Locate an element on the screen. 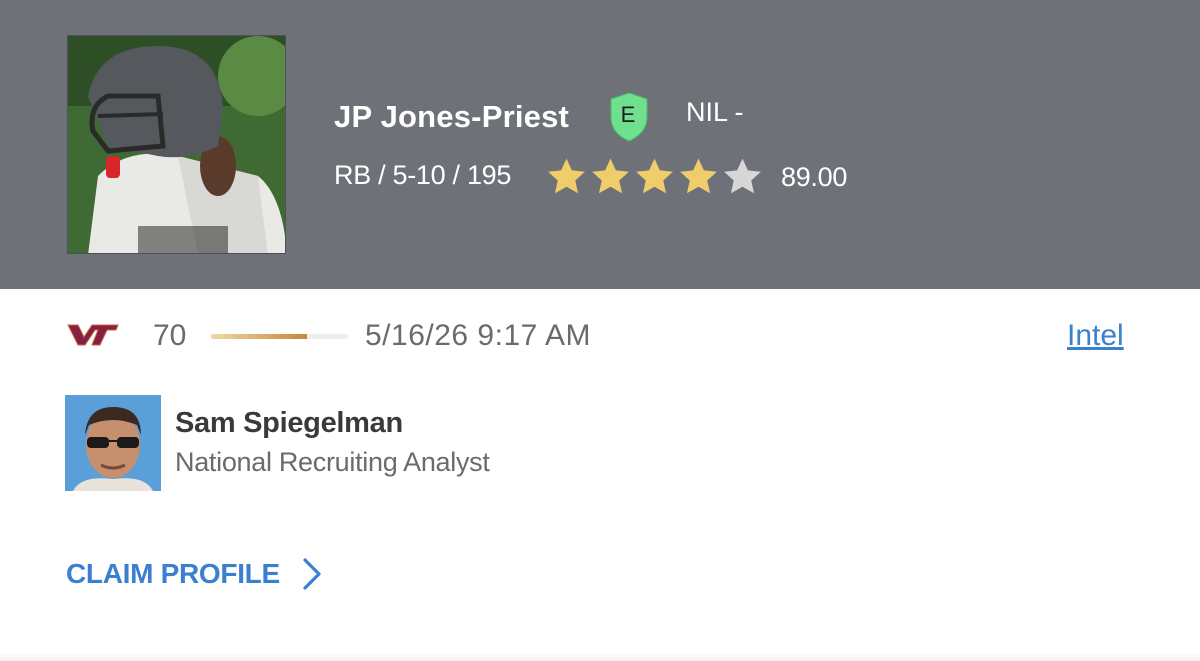 Image resolution: width=1200 pixels, height=661 pixels. player-photo is located at coordinates (176, 144).